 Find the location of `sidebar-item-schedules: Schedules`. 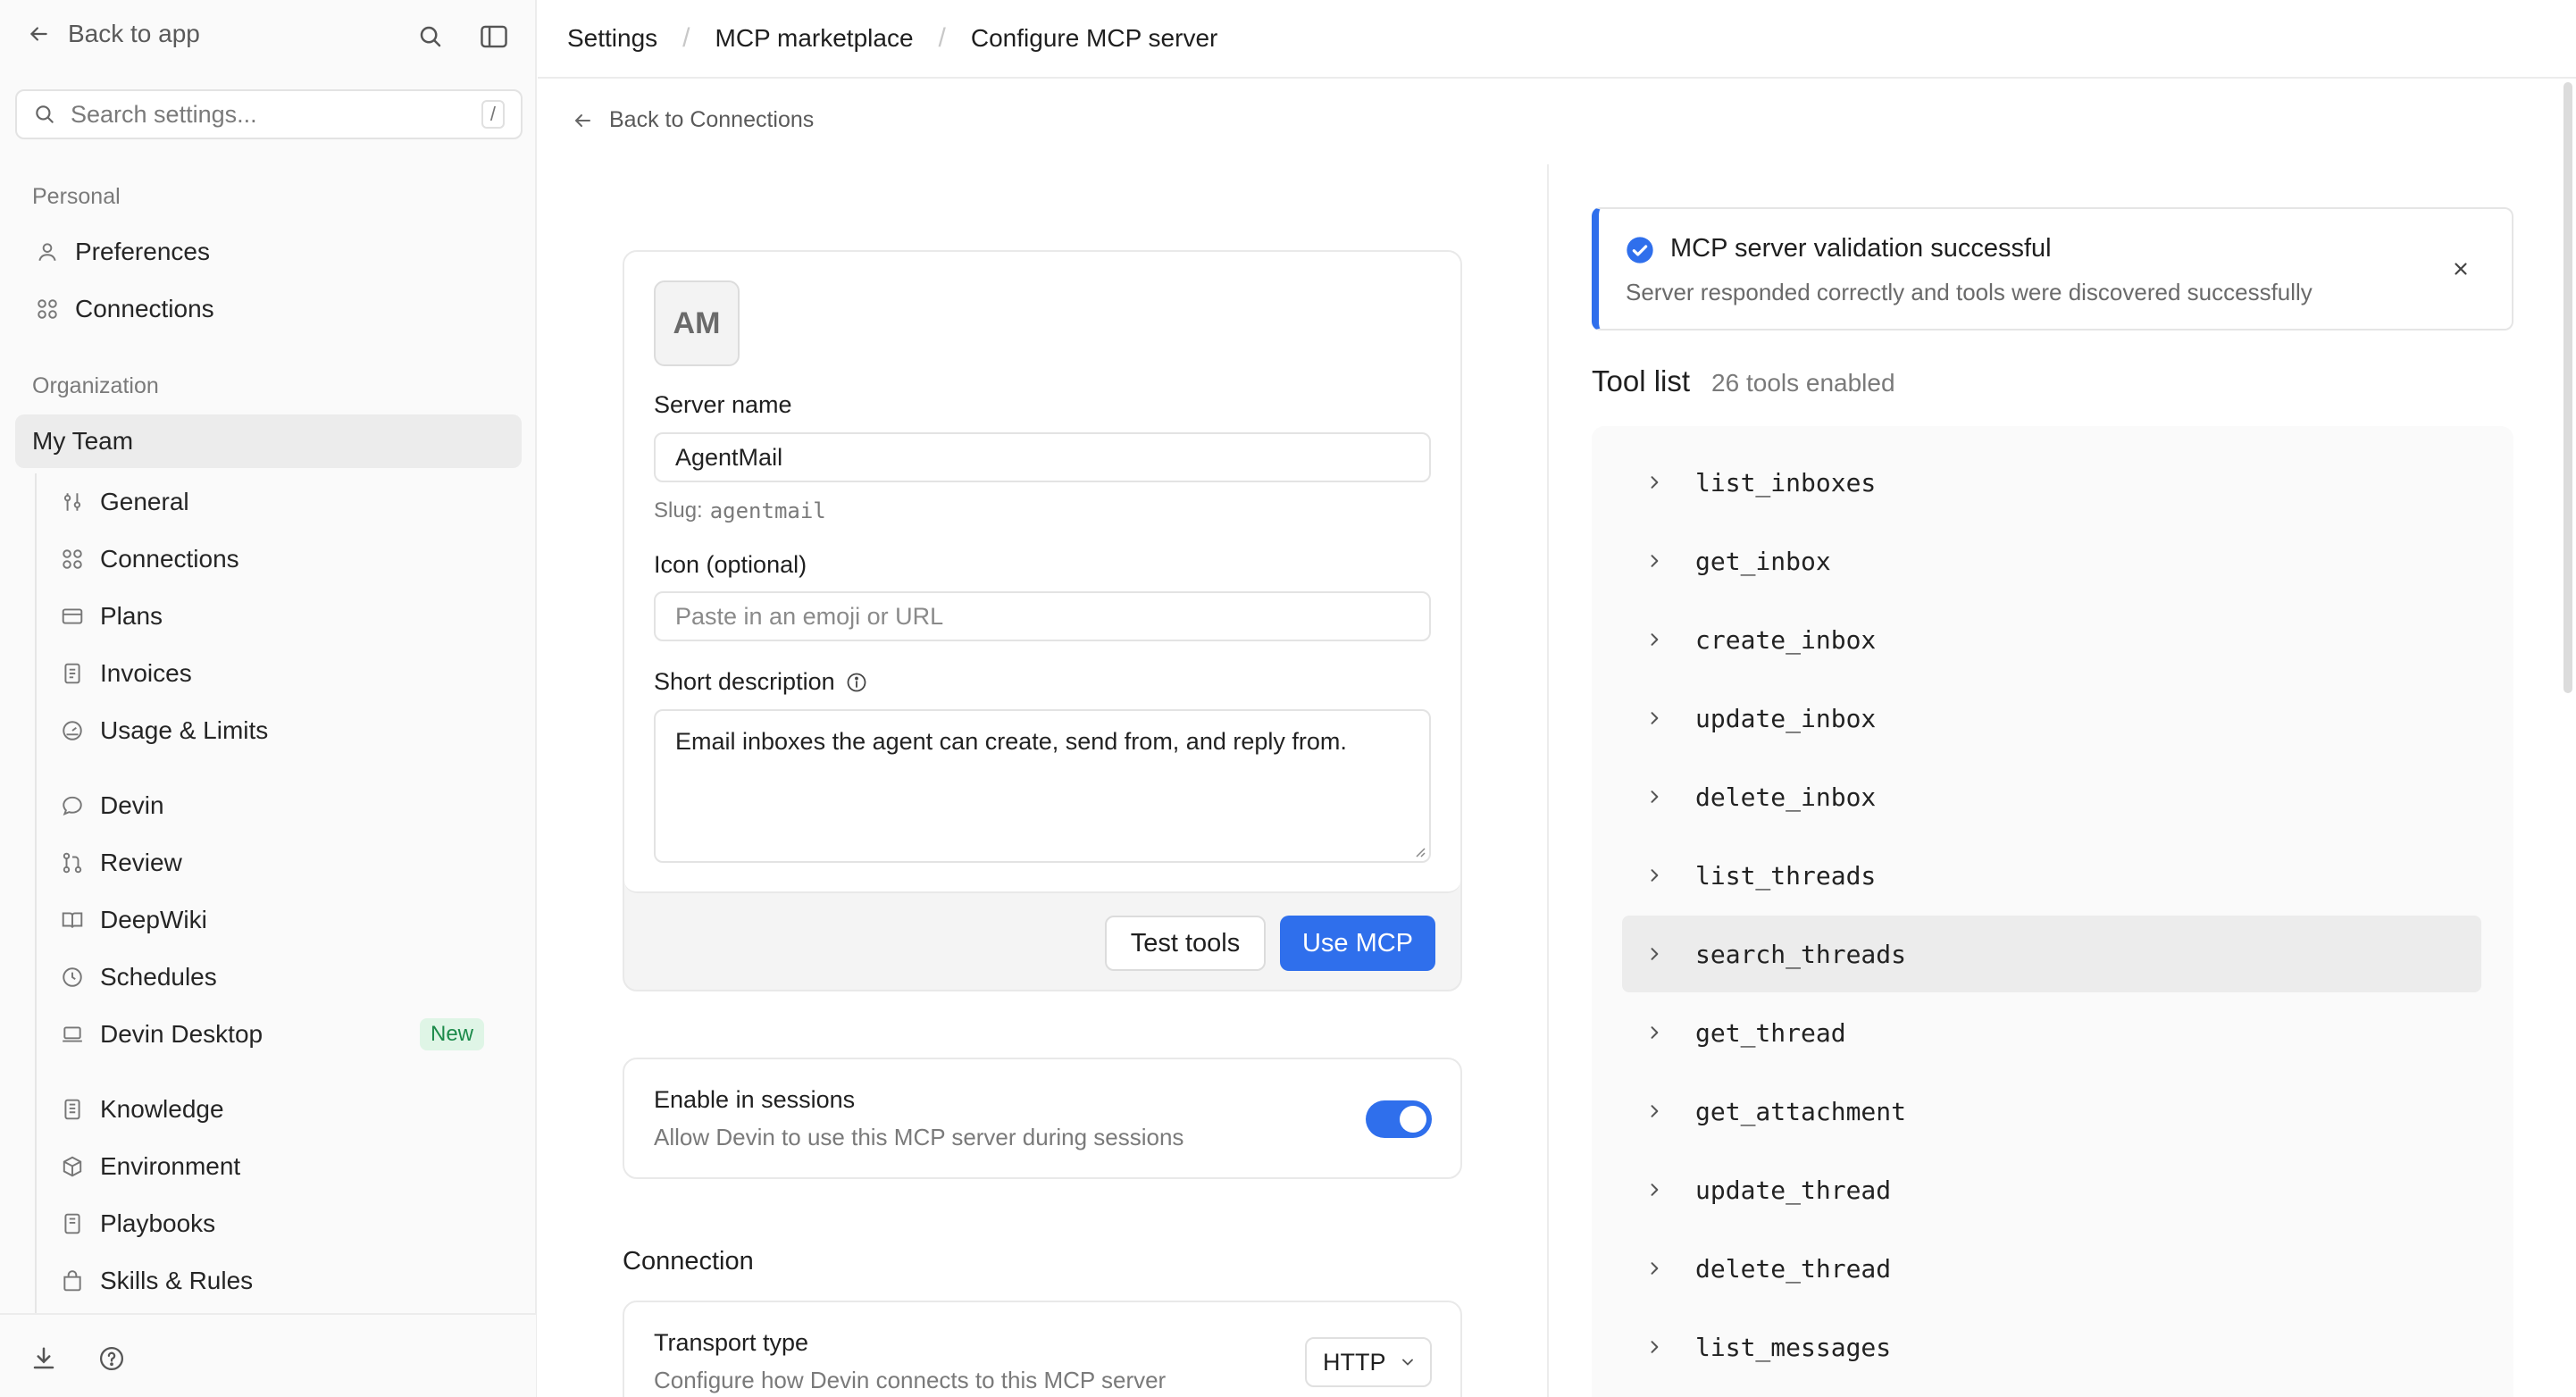

sidebar-item-schedules: Schedules is located at coordinates (139, 977).